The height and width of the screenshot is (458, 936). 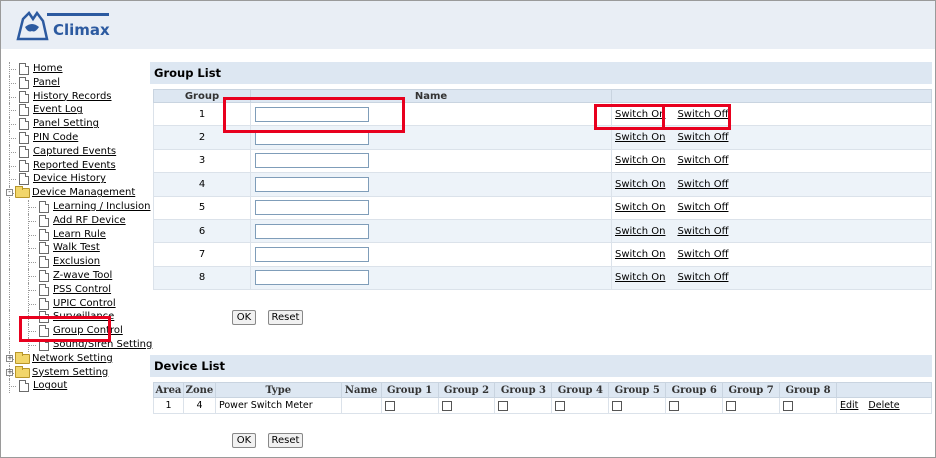 I want to click on sidebar-item-pss-control: PSS Control, so click(x=76, y=289).